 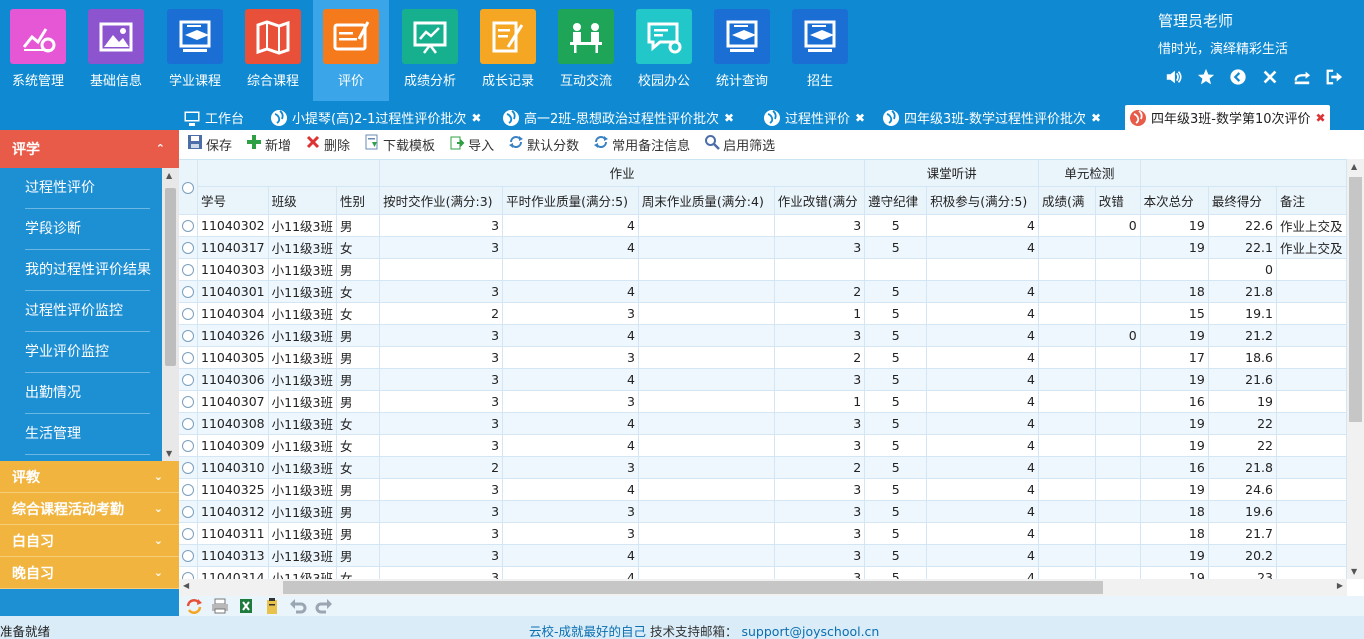 What do you see at coordinates (170, 277) in the screenshot?
I see `sidebar-scroll-thumb` at bounding box center [170, 277].